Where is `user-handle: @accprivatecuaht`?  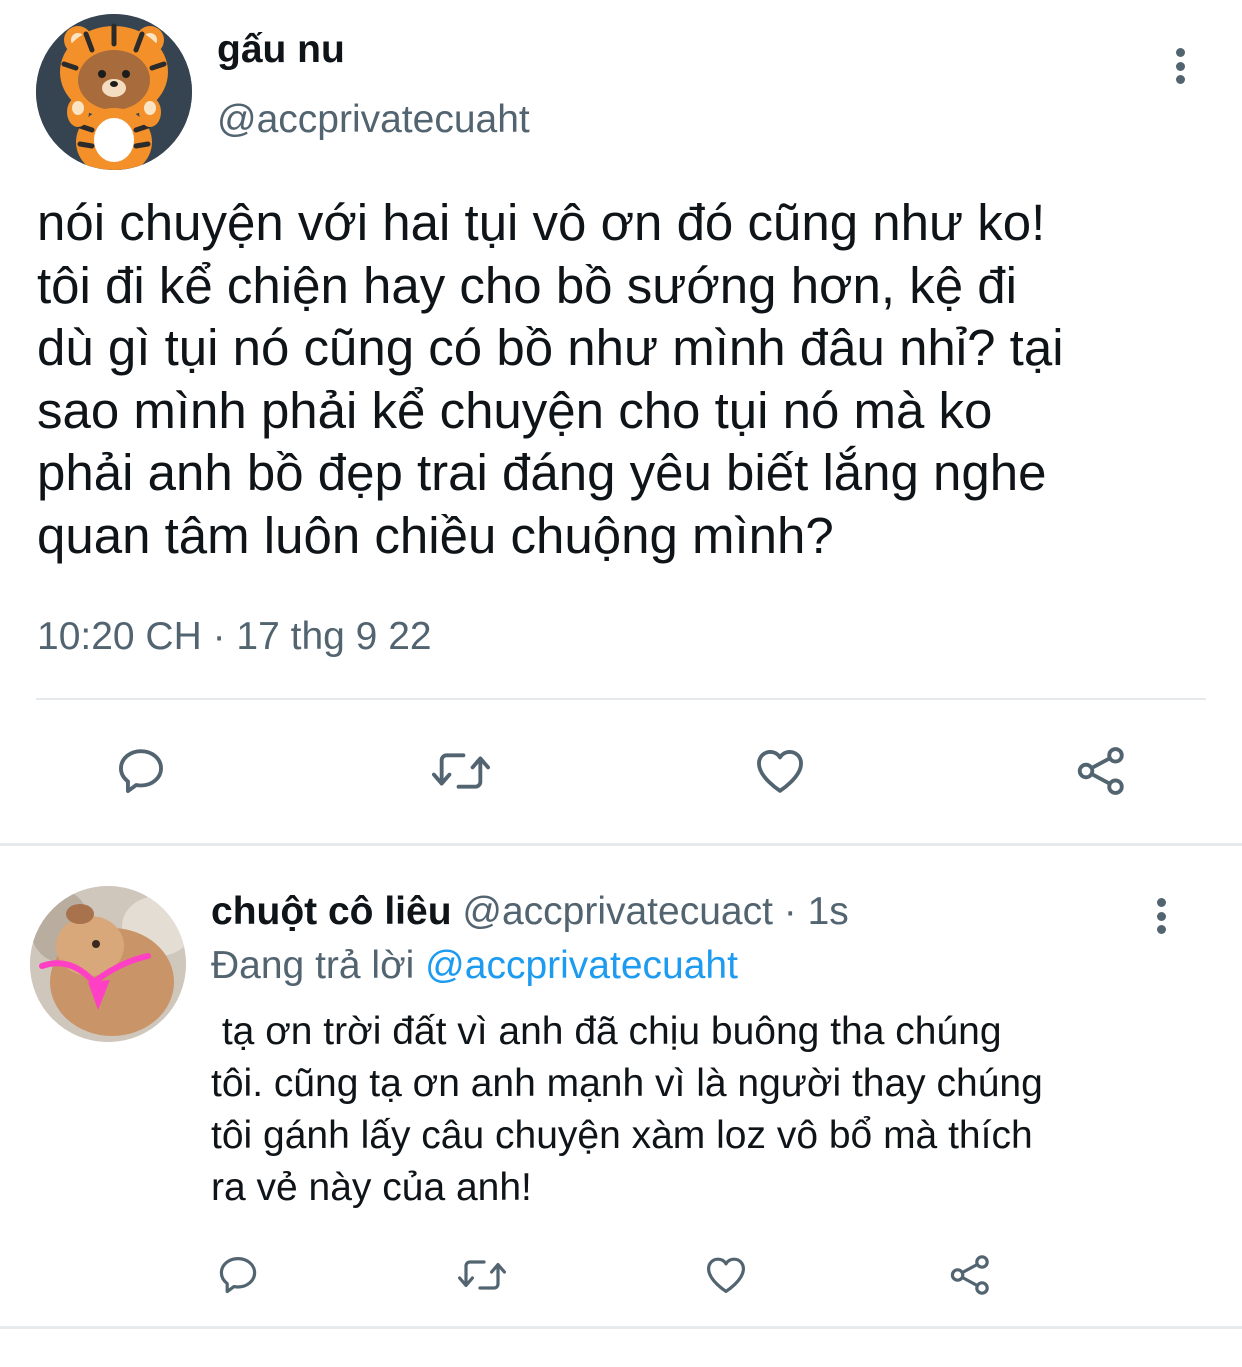 user-handle: @accprivatecuaht is located at coordinates (373, 120).